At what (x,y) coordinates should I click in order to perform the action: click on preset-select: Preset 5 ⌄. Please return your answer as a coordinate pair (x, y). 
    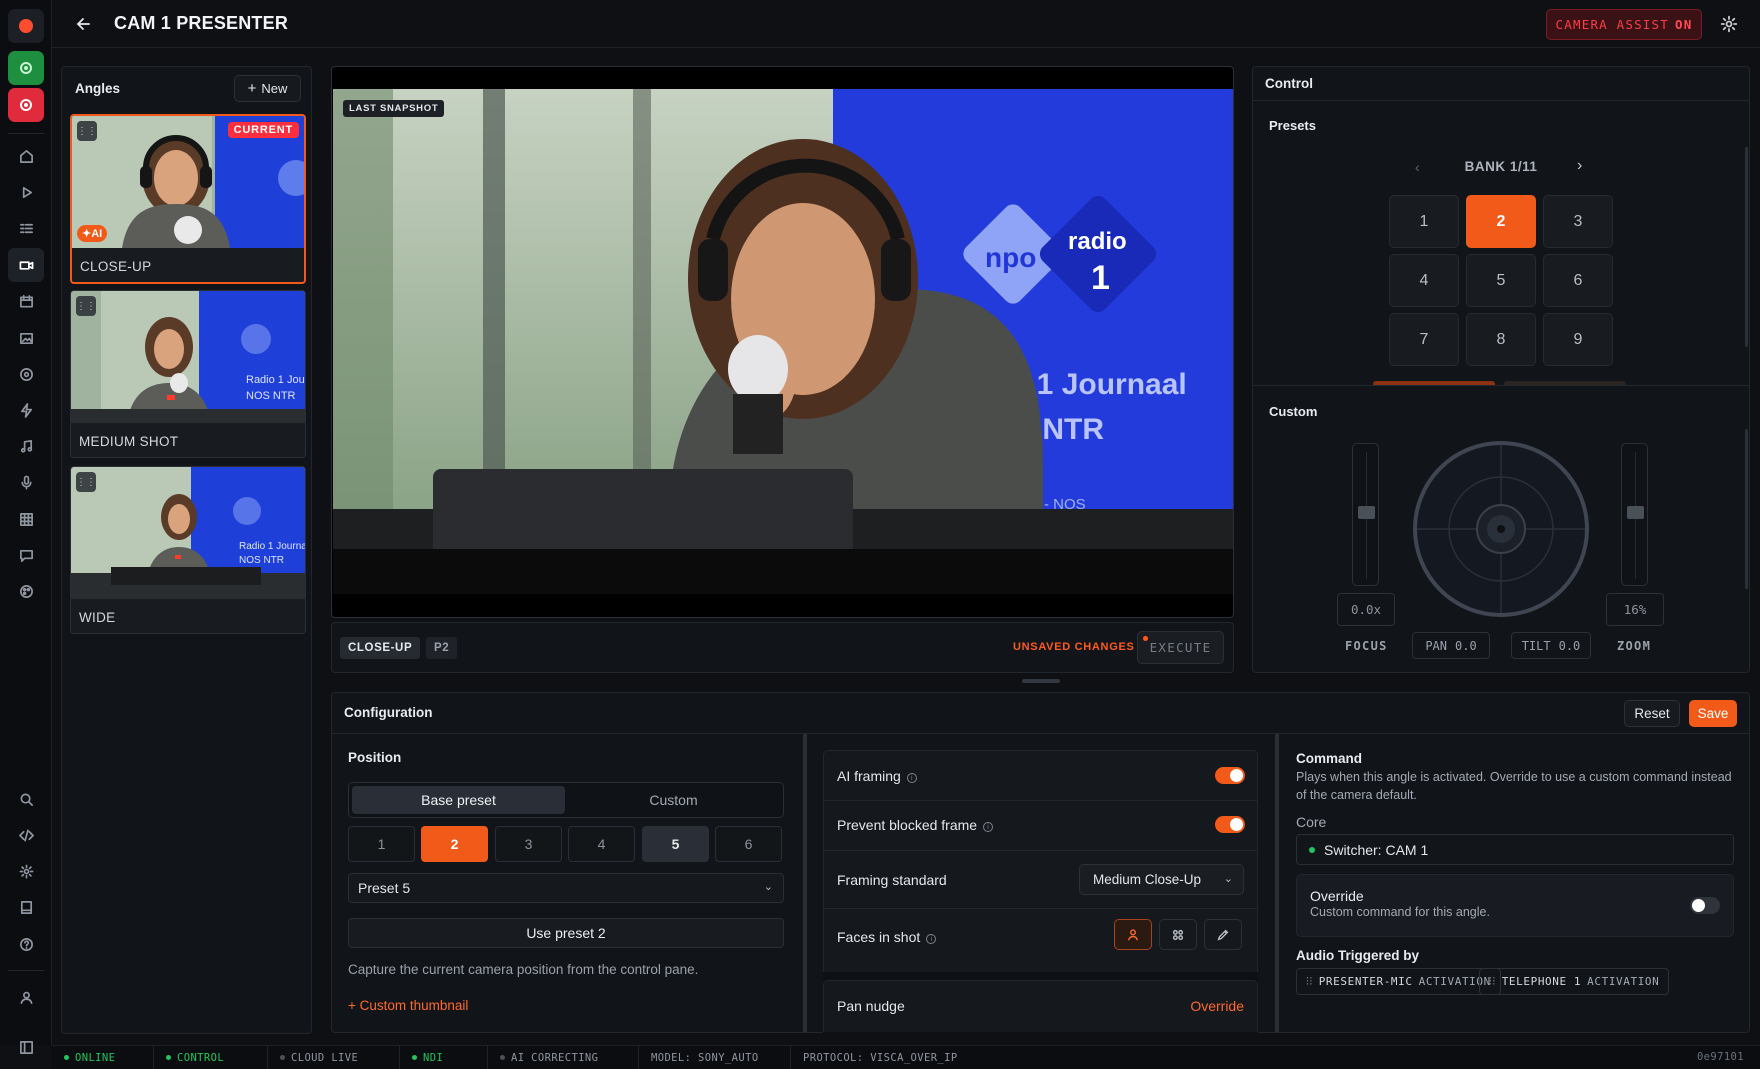
    Looking at the image, I should click on (566, 888).